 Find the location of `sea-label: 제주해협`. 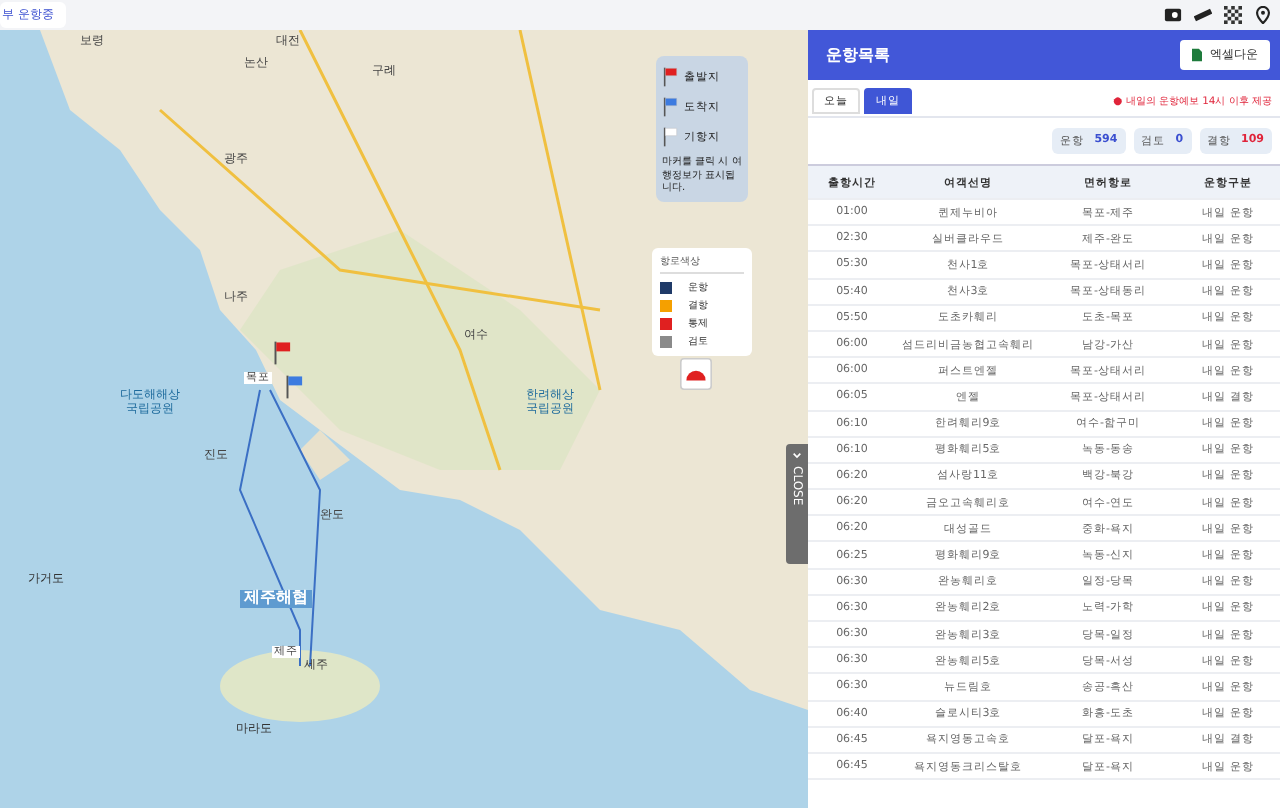

sea-label: 제주해협 is located at coordinates (276, 599).